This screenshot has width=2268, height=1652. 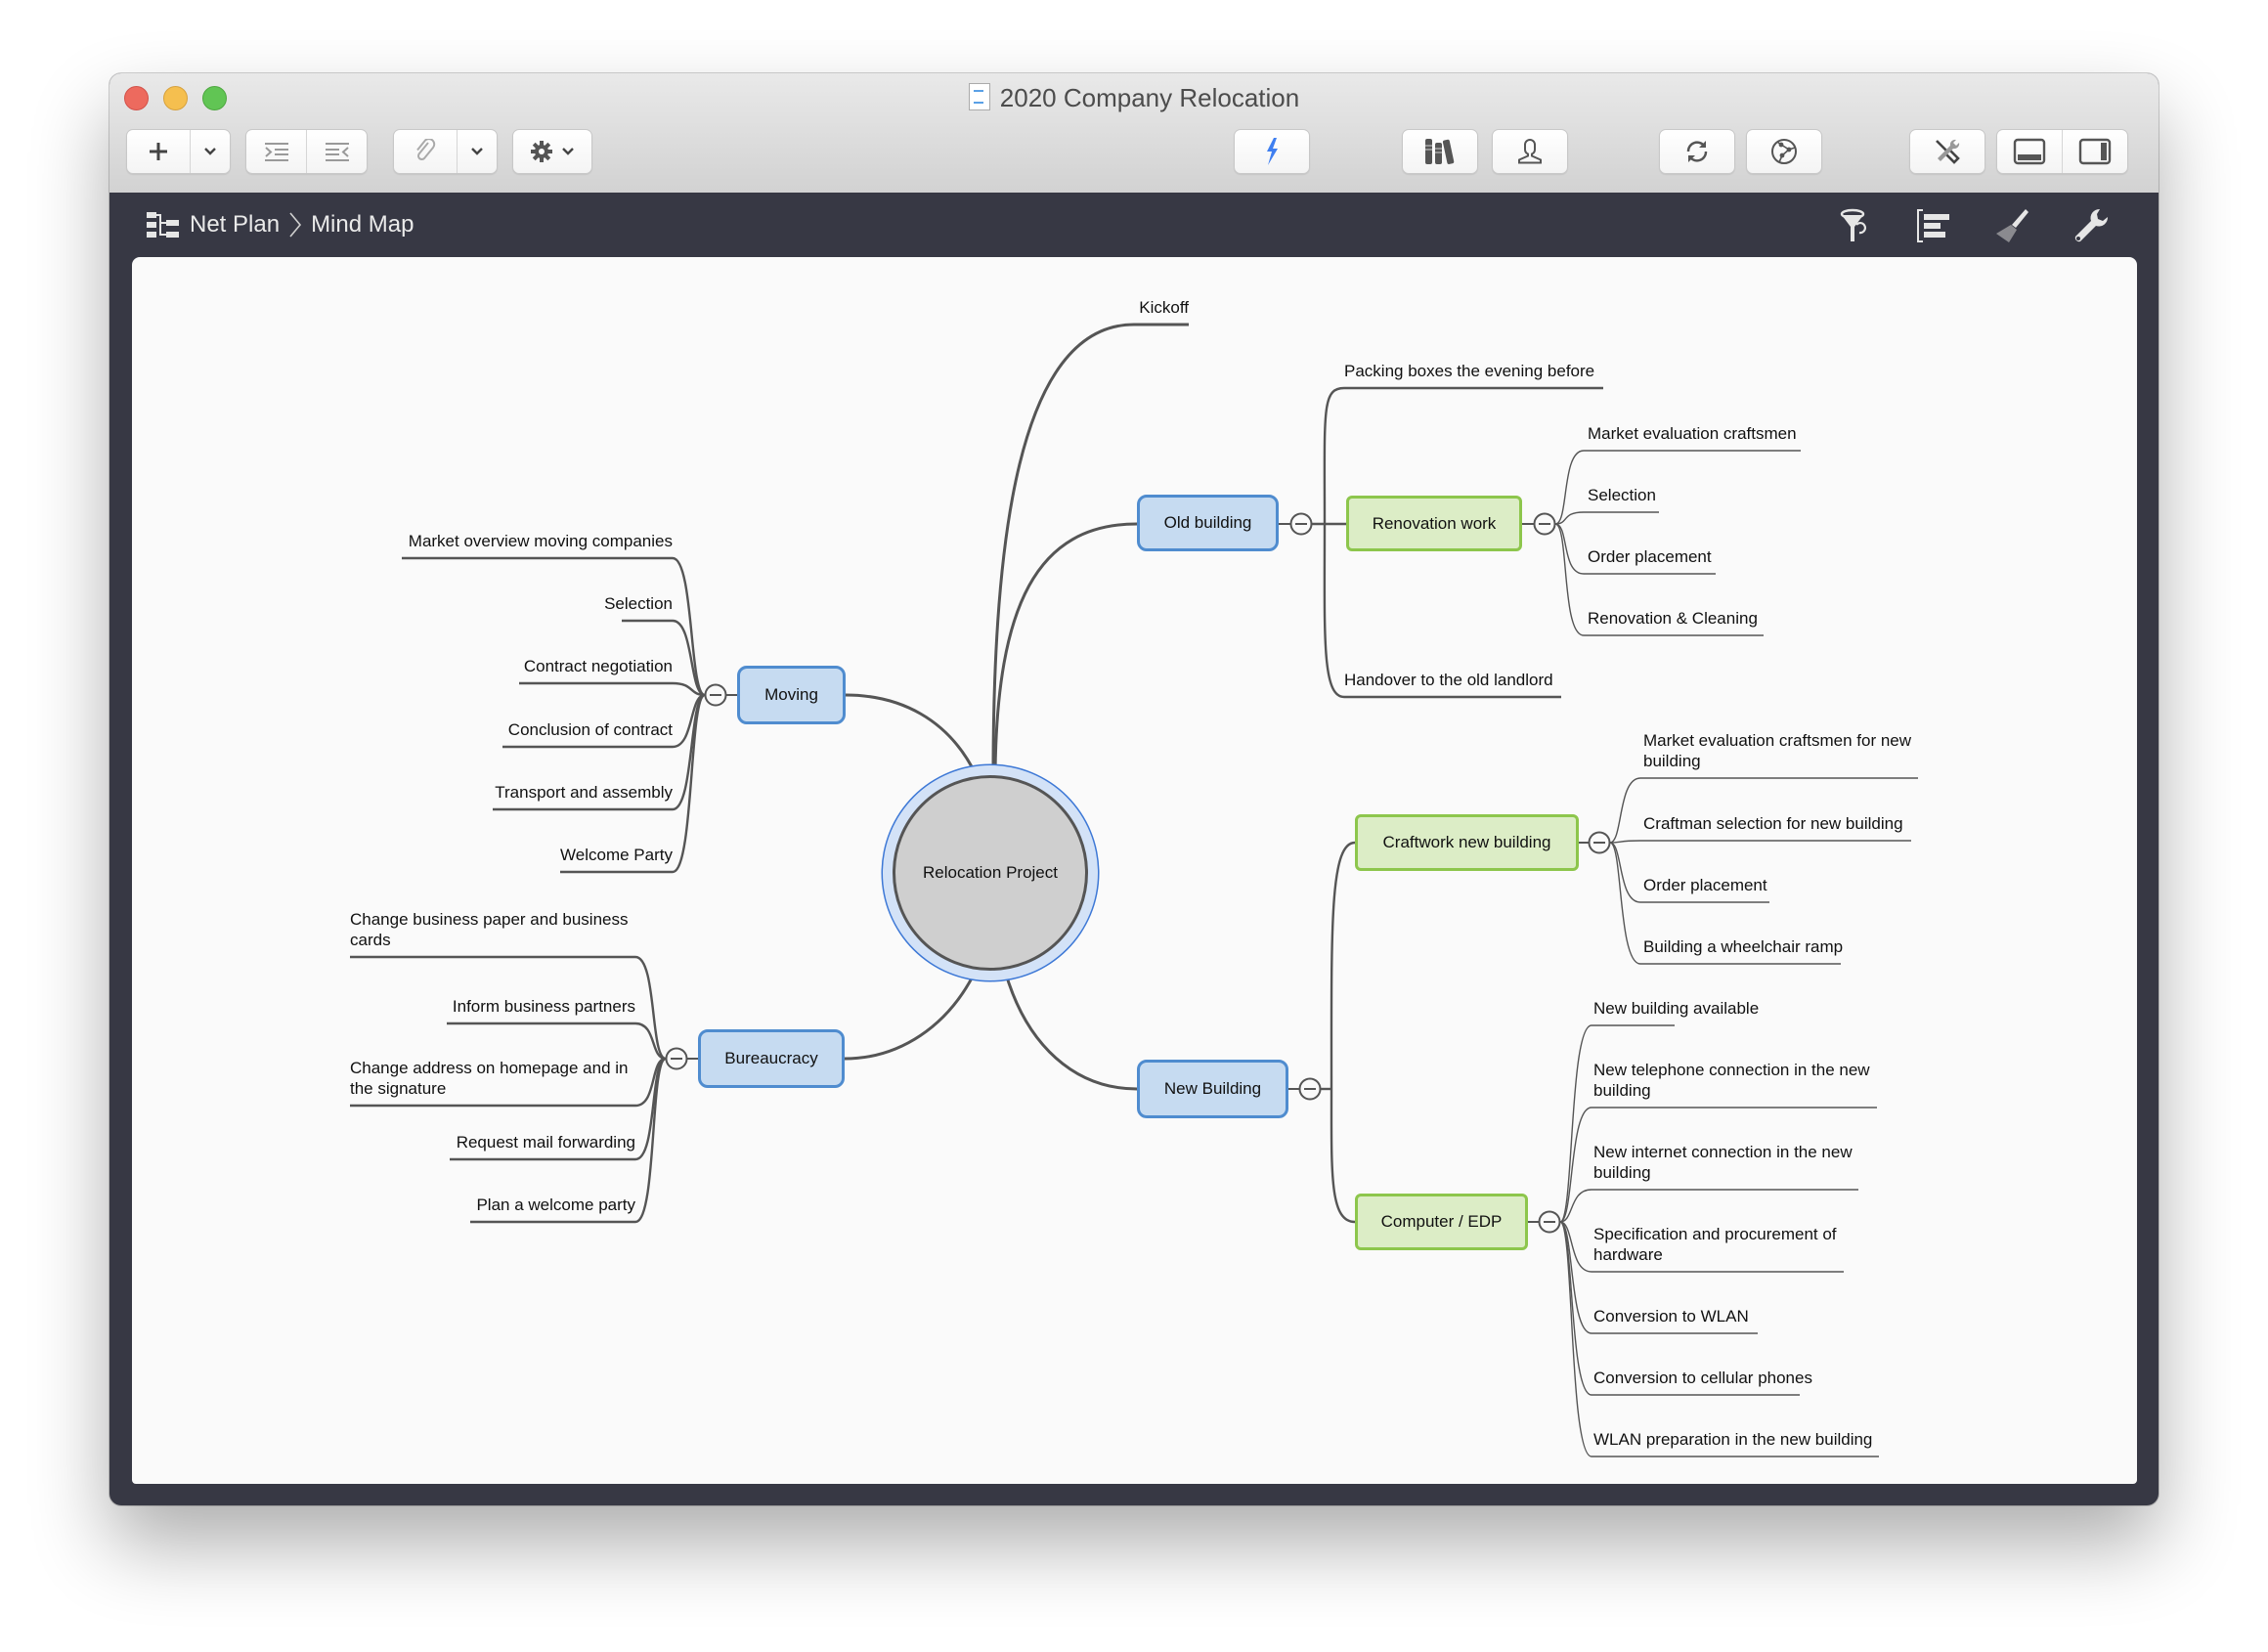 What do you see at coordinates (1732, 1439) in the screenshot?
I see `leaf-computer-6: WLAN preparation in the new building` at bounding box center [1732, 1439].